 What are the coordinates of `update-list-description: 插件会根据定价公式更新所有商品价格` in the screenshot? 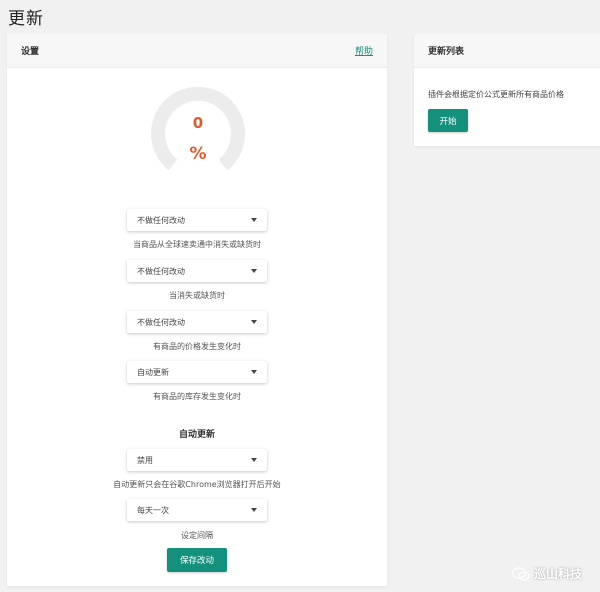 It's located at (496, 94).